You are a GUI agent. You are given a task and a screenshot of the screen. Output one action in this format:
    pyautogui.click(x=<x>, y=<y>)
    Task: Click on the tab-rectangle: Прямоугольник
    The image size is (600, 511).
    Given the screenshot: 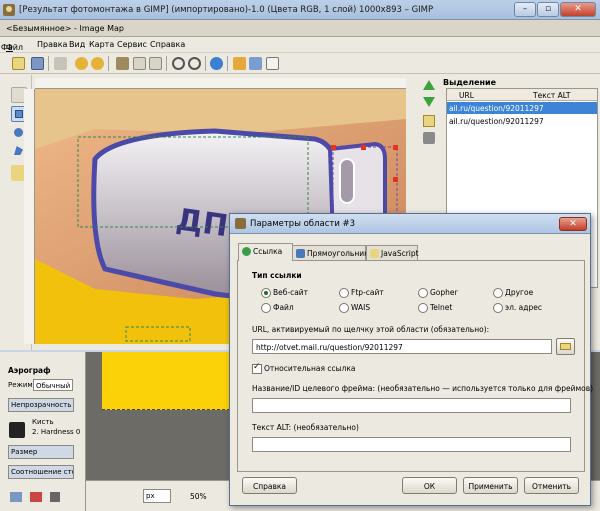 What is the action you would take?
    pyautogui.click(x=330, y=252)
    